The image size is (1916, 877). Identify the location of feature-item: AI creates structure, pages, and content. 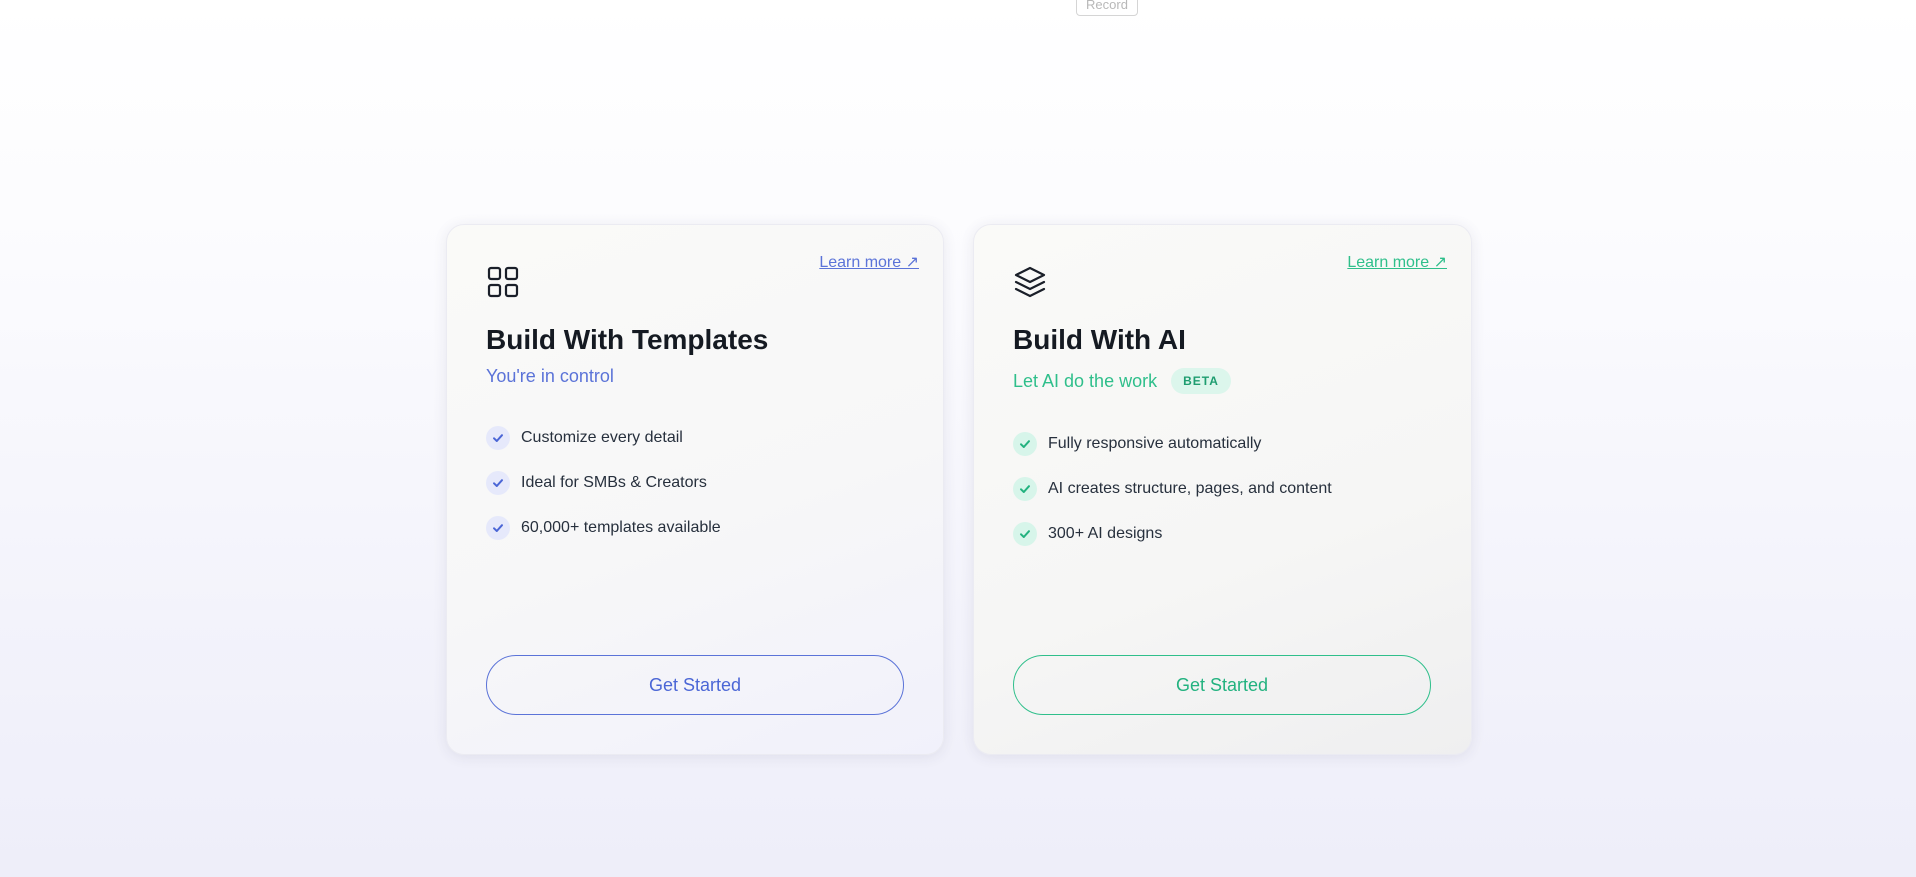
(1172, 488).